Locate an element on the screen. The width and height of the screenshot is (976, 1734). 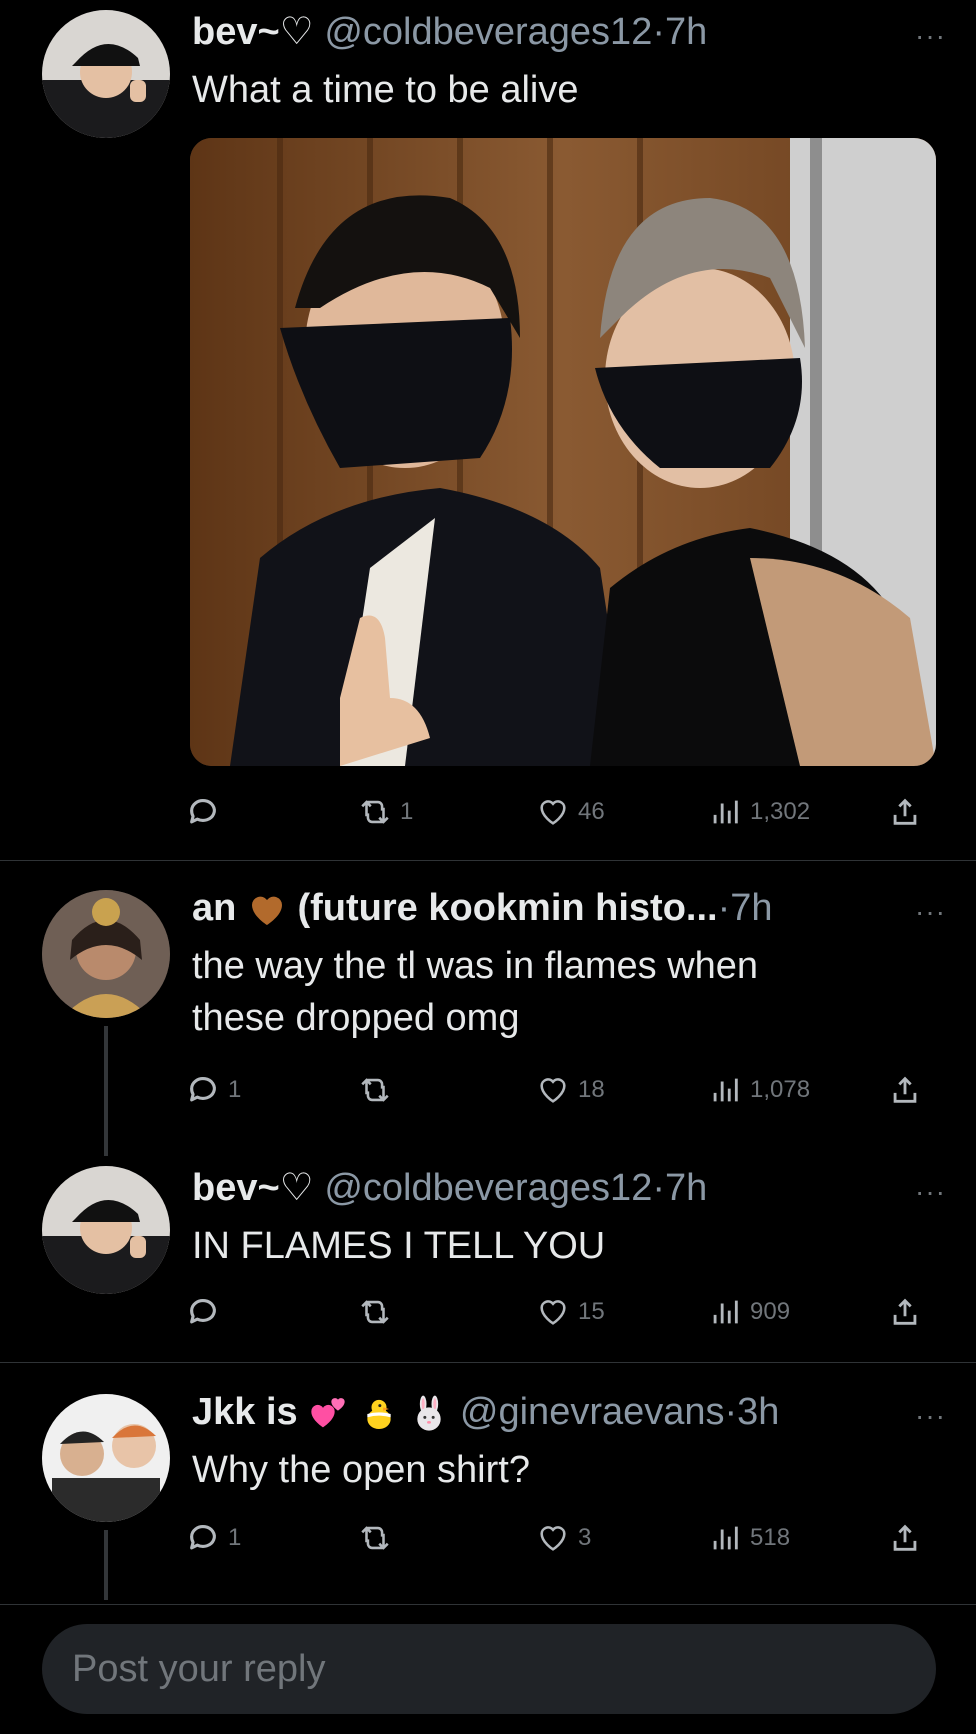
like-button: 3 is located at coordinates (563, 1538).